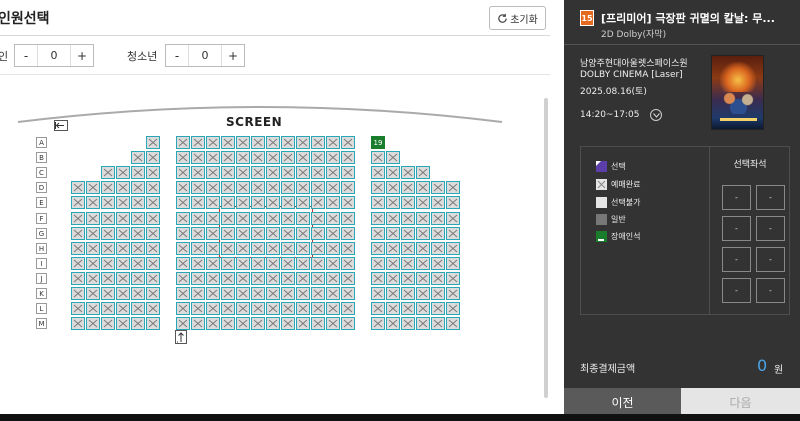 The width and height of the screenshot is (800, 421). I want to click on previous-button: 이전, so click(622, 402).